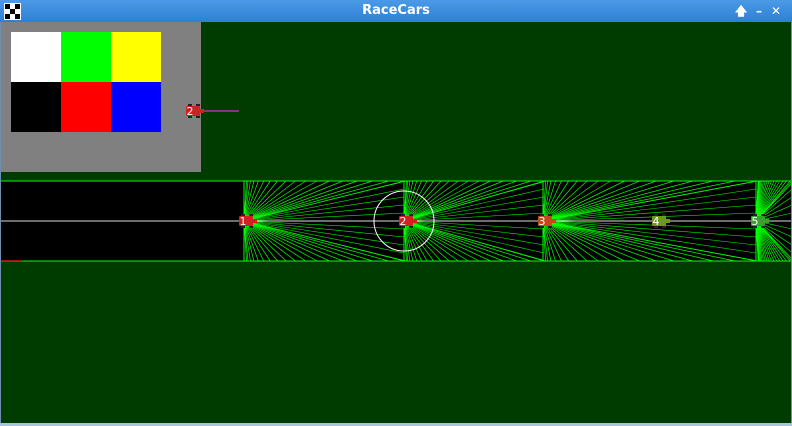  What do you see at coordinates (755, 221) in the screenshot?
I see `car-number-label: 5` at bounding box center [755, 221].